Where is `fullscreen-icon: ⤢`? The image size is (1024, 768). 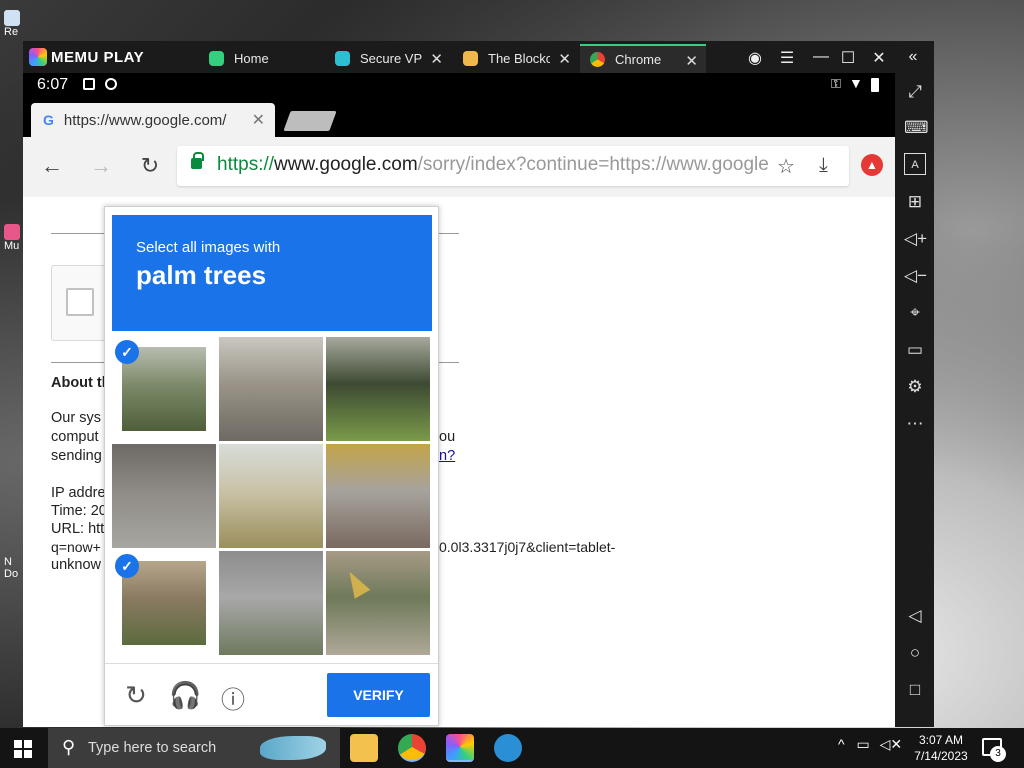
fullscreen-icon: ⤢ is located at coordinates (915, 92).